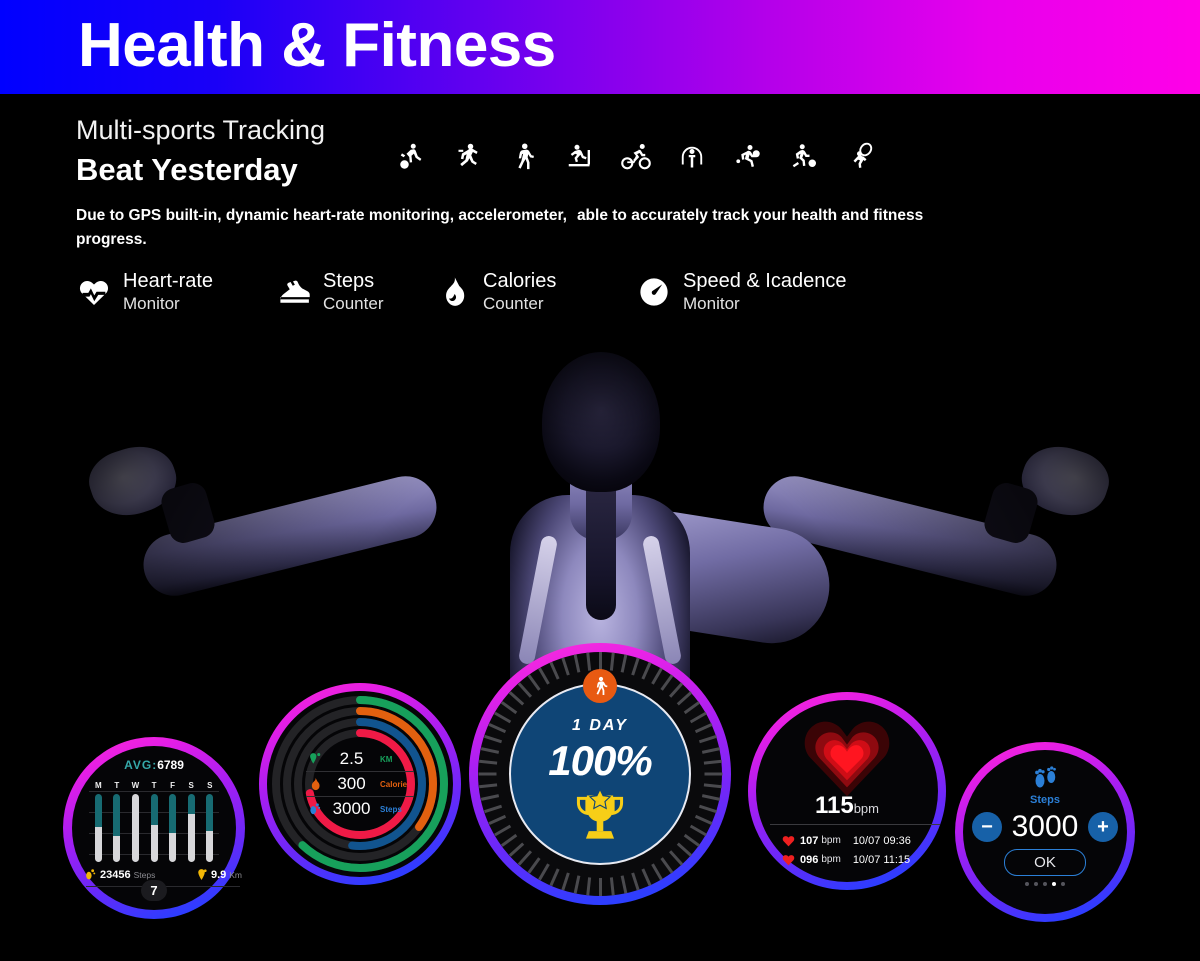 Image resolution: width=1200 pixels, height=961 pixels. Describe the element at coordinates (600, 760) in the screenshot. I see `goal-percent: 100%` at that location.